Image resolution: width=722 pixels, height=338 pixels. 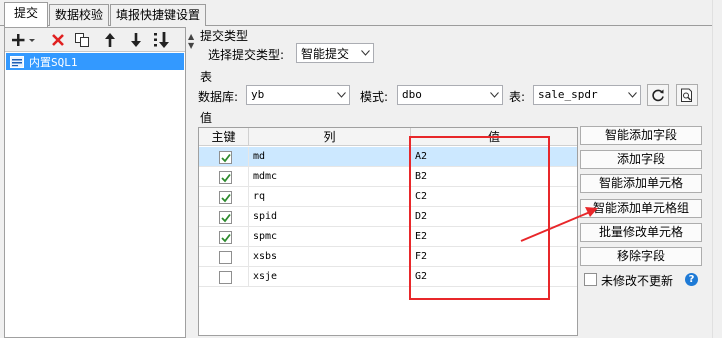 What do you see at coordinates (206, 118) in the screenshot?
I see `value-section-label: 值` at bounding box center [206, 118].